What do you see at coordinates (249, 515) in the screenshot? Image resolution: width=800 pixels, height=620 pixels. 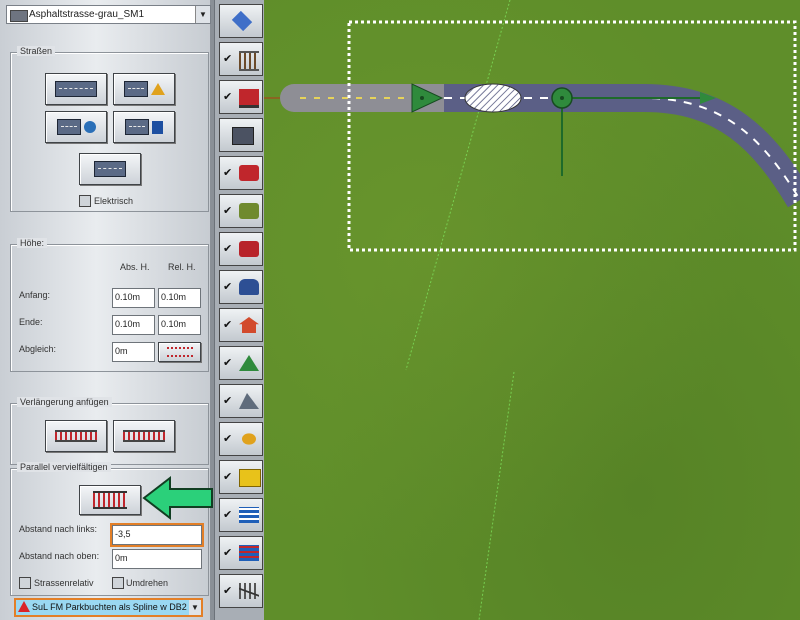 I see `water-icon` at bounding box center [249, 515].